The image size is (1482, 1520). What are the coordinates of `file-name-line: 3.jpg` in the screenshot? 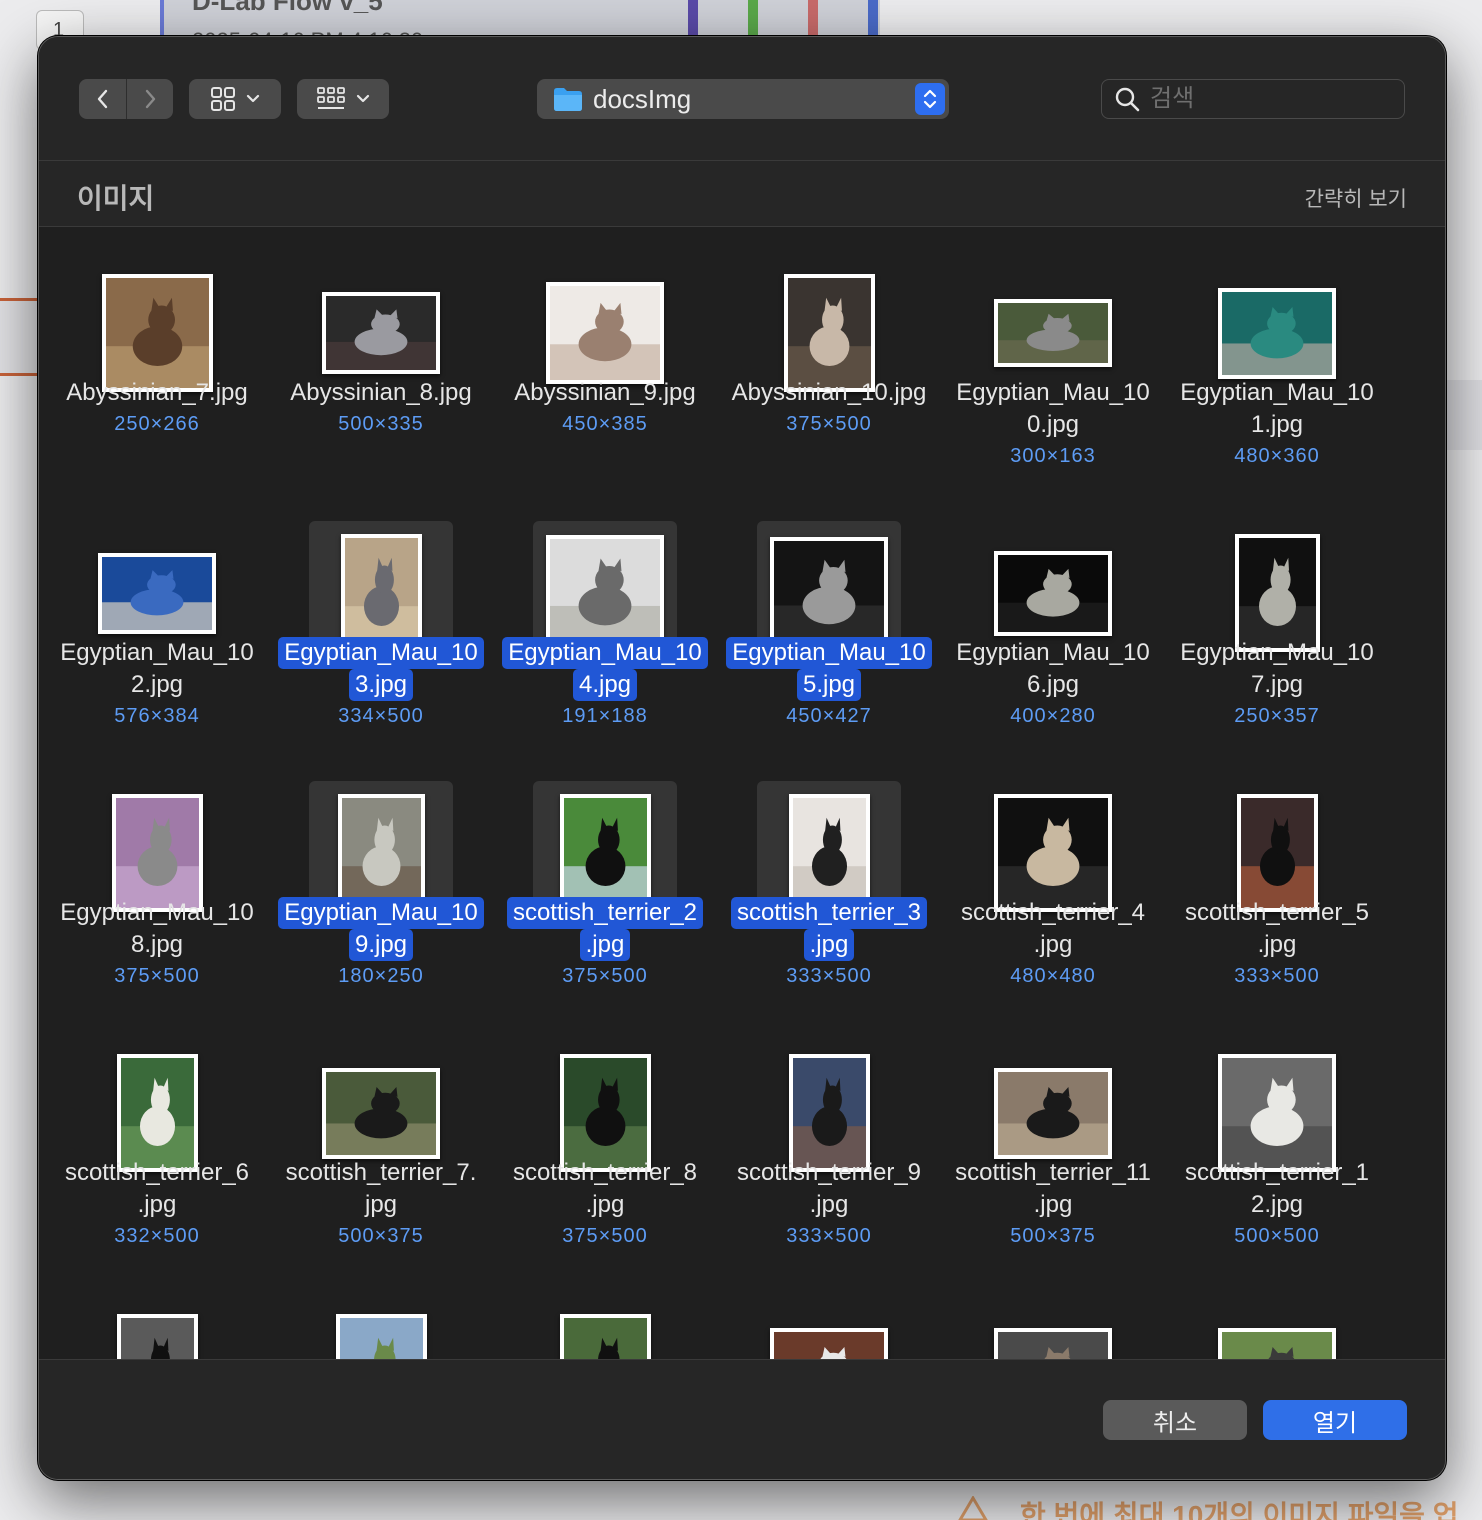 It's located at (381, 685).